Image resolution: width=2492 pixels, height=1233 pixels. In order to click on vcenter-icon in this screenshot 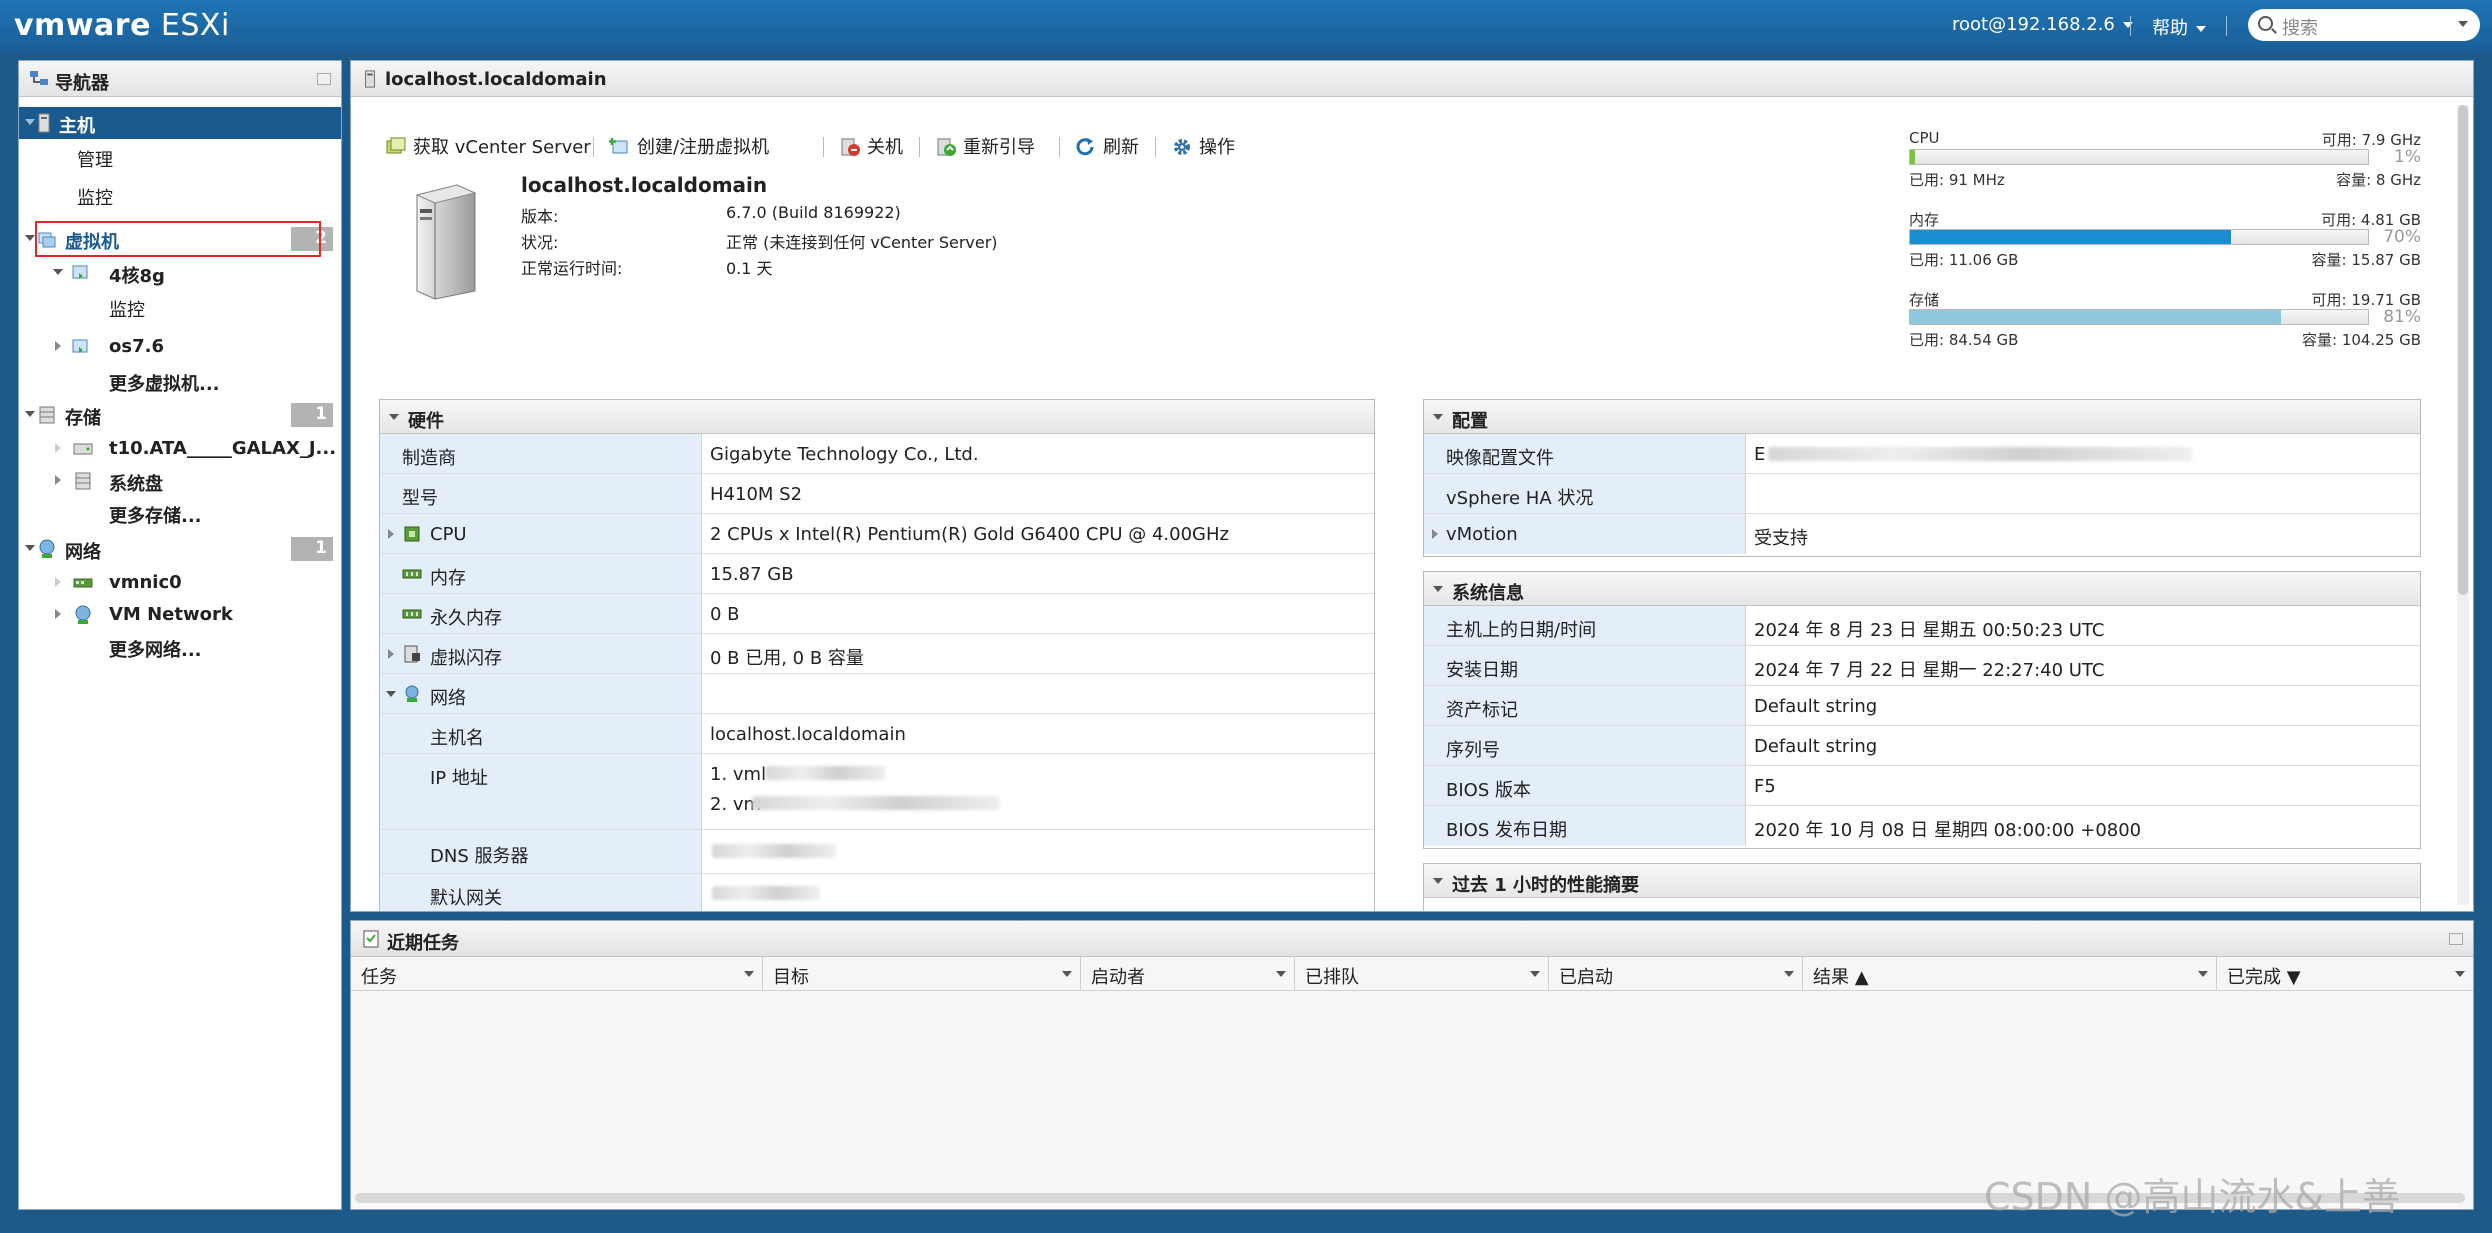, I will do `click(396, 145)`.